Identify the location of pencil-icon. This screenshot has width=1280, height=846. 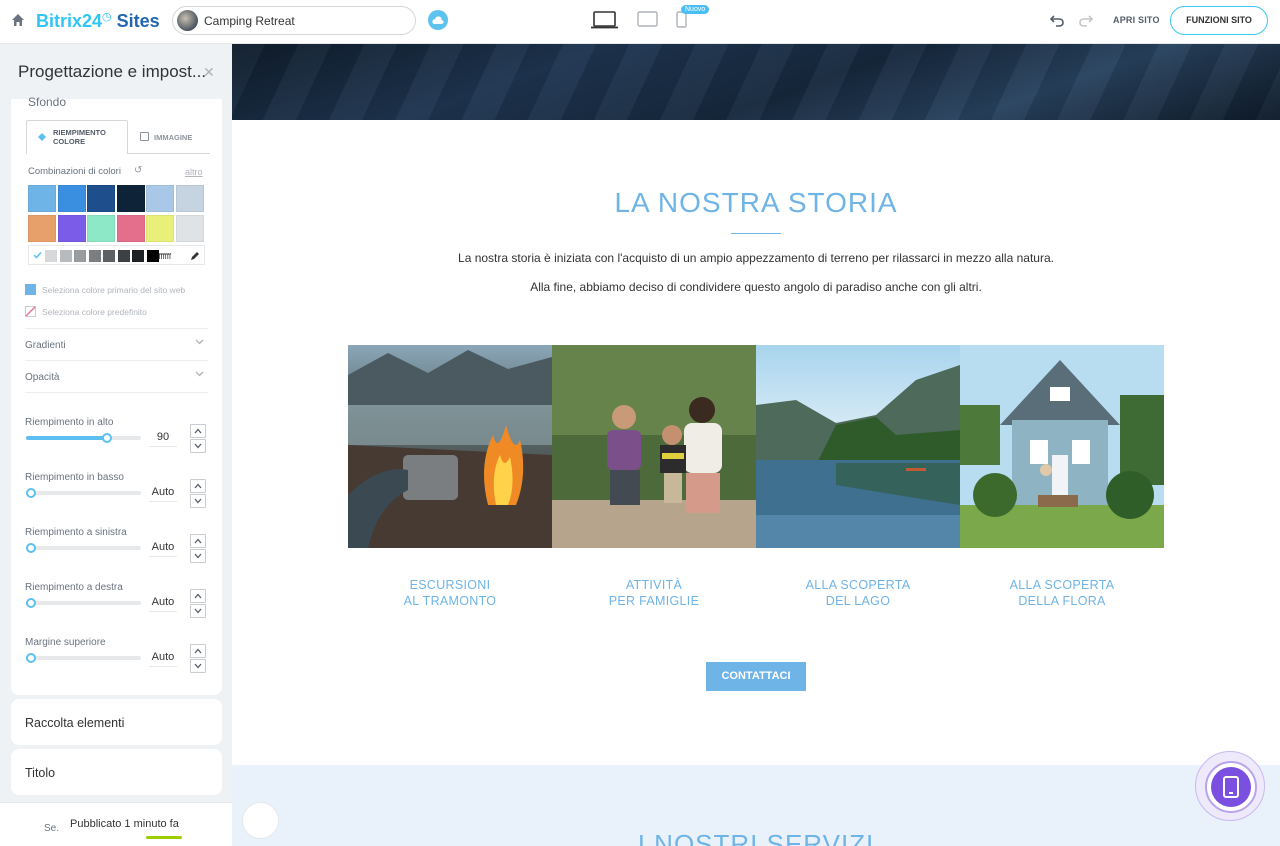
(195, 256).